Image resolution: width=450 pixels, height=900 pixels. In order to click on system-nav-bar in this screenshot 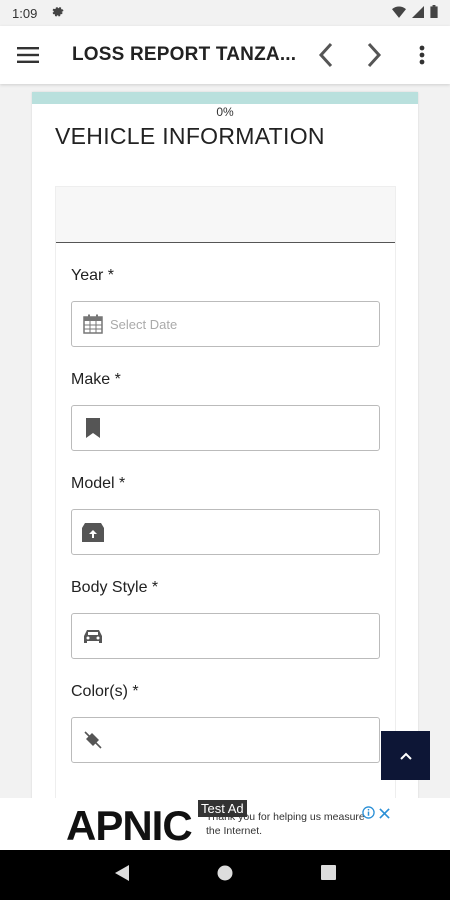, I will do `click(225, 875)`.